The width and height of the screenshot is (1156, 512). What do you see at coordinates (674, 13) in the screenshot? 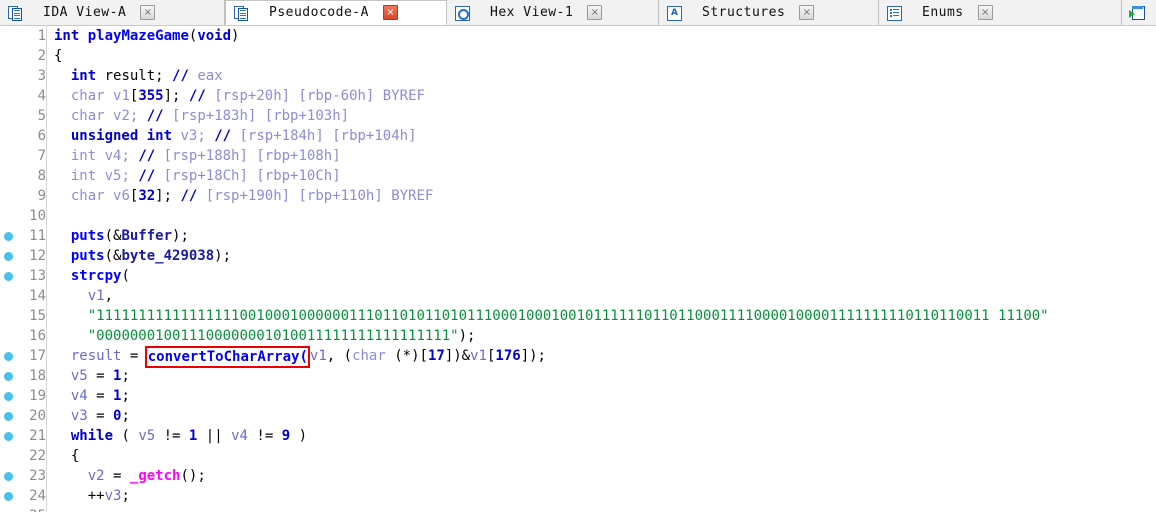
I see `structures-icon: A` at bounding box center [674, 13].